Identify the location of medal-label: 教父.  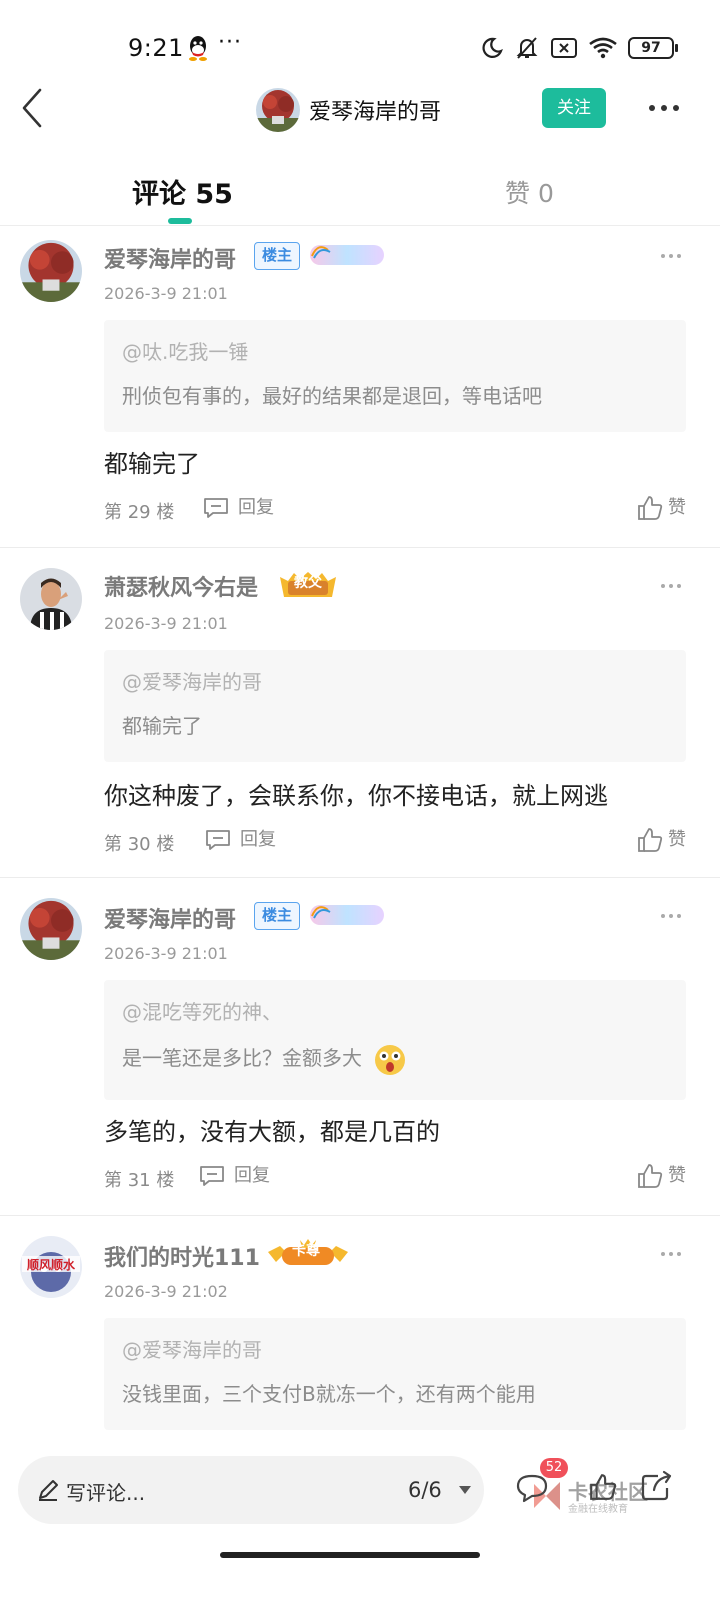
(308, 583).